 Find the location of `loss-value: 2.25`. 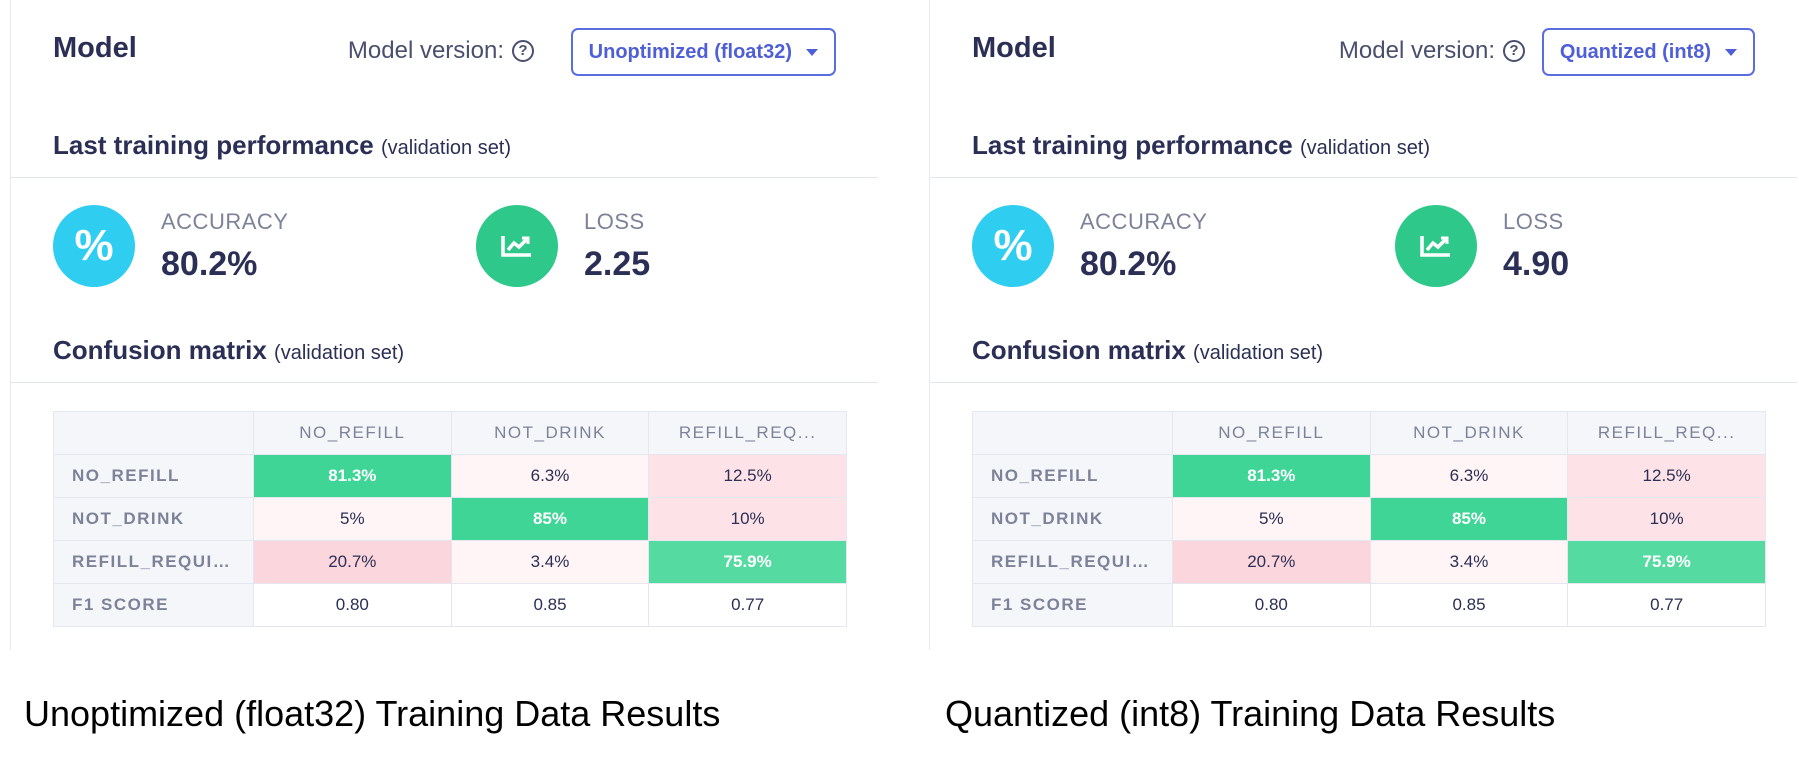

loss-value: 2.25 is located at coordinates (617, 263).